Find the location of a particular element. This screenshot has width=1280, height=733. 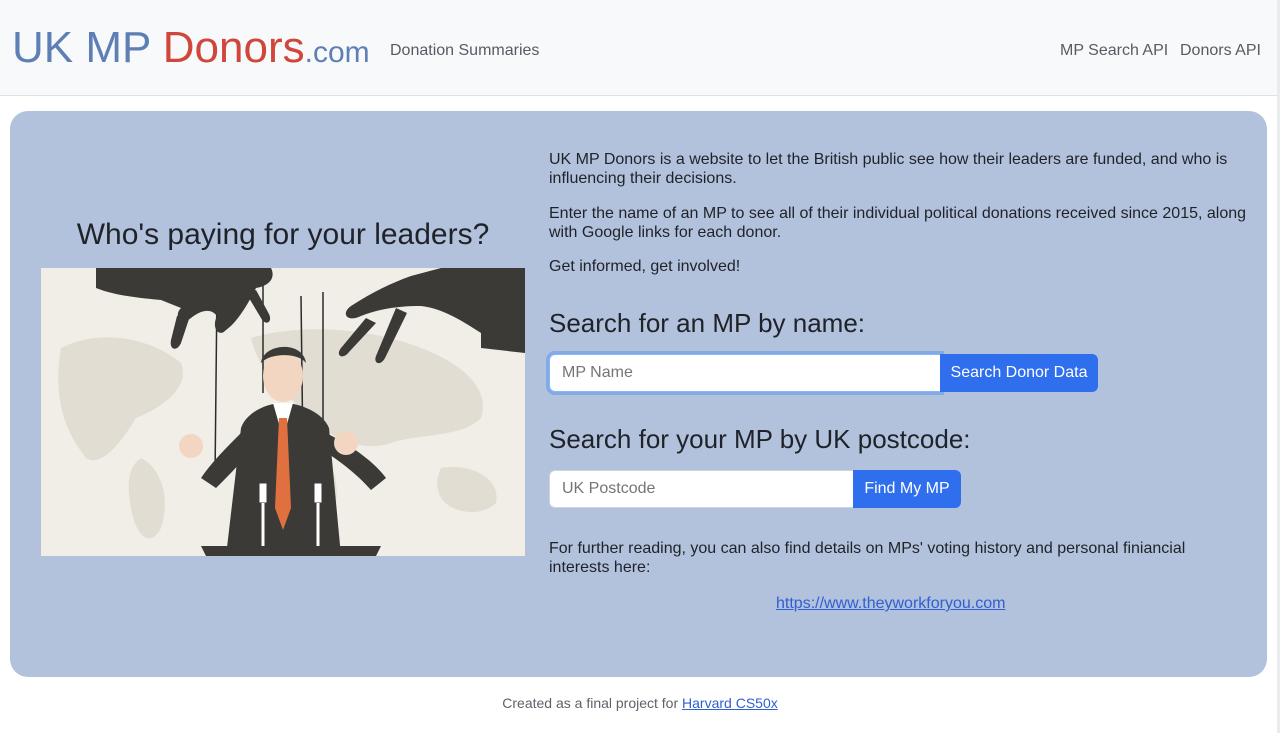

search-donor-data-button: Search Donor Data is located at coordinates (1019, 373).